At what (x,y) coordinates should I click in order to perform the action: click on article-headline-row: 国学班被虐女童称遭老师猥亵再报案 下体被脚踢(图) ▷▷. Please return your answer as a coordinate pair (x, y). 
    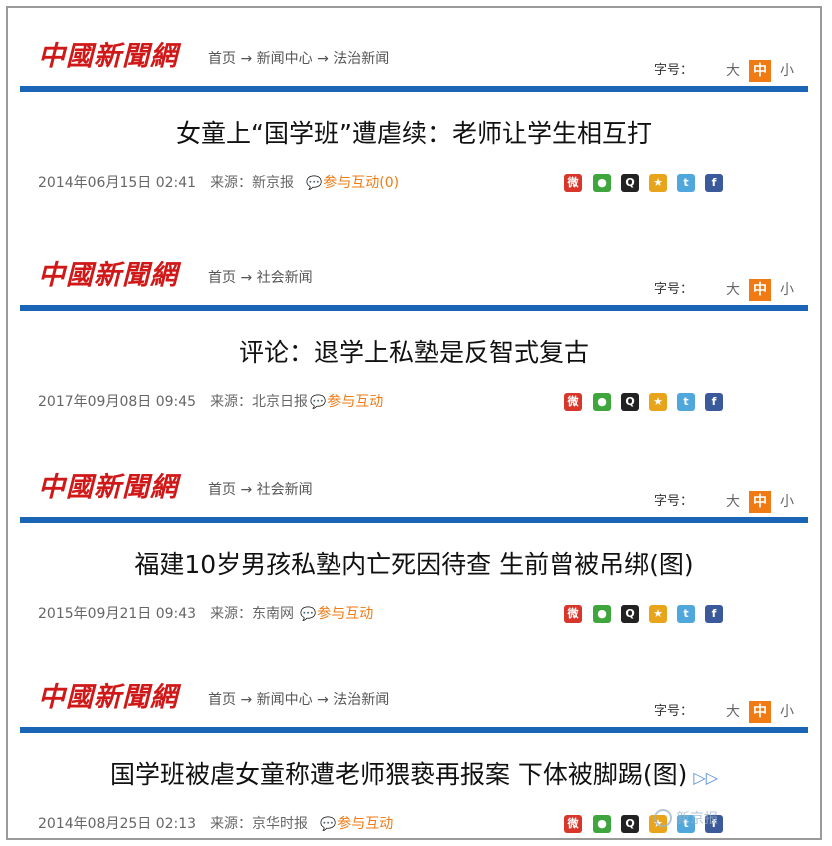
    Looking at the image, I should click on (414, 776).